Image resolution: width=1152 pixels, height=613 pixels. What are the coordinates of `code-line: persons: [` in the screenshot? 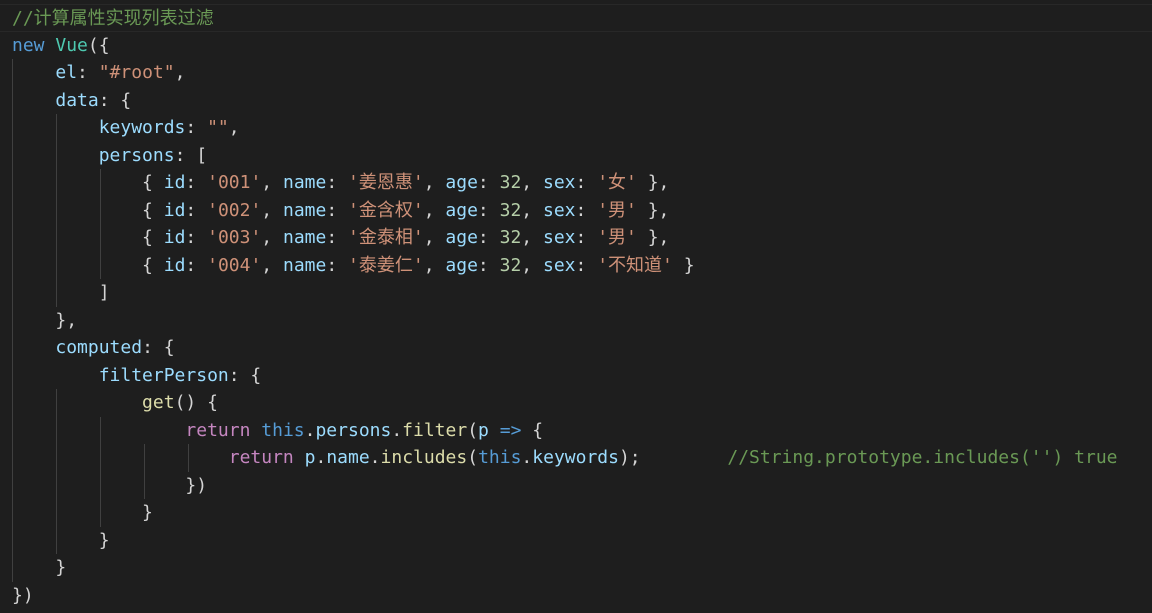 It's located at (109, 156).